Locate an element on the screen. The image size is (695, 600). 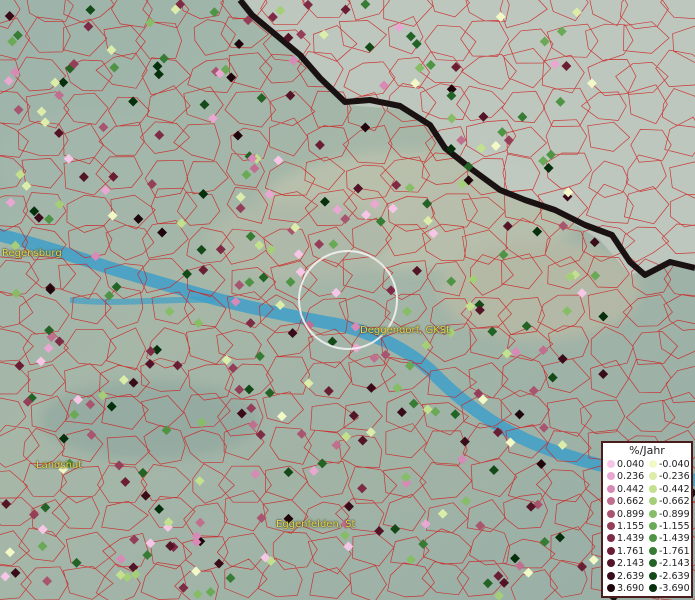
legend-entry-positive: 3.690 is located at coordinates (625, 588).